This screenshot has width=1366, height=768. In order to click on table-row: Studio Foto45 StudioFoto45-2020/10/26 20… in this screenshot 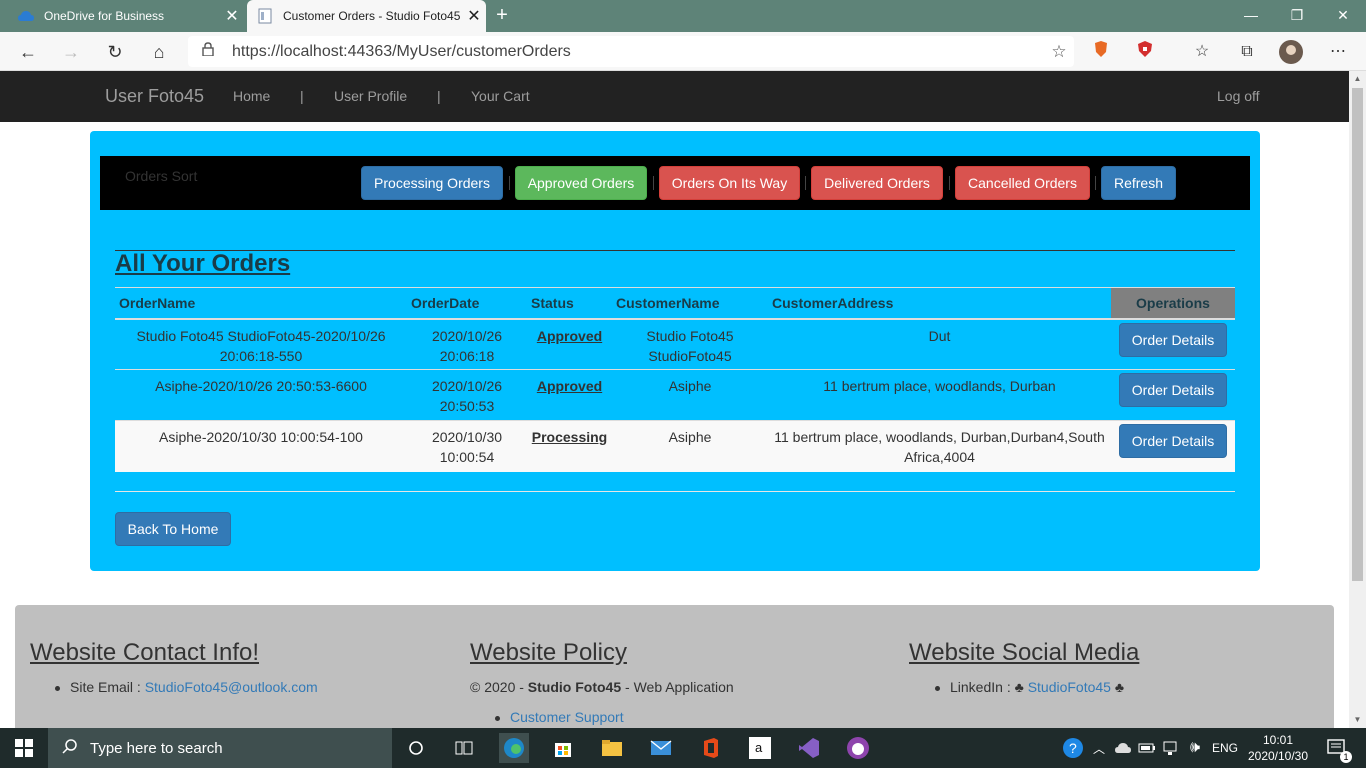, I will do `click(675, 344)`.